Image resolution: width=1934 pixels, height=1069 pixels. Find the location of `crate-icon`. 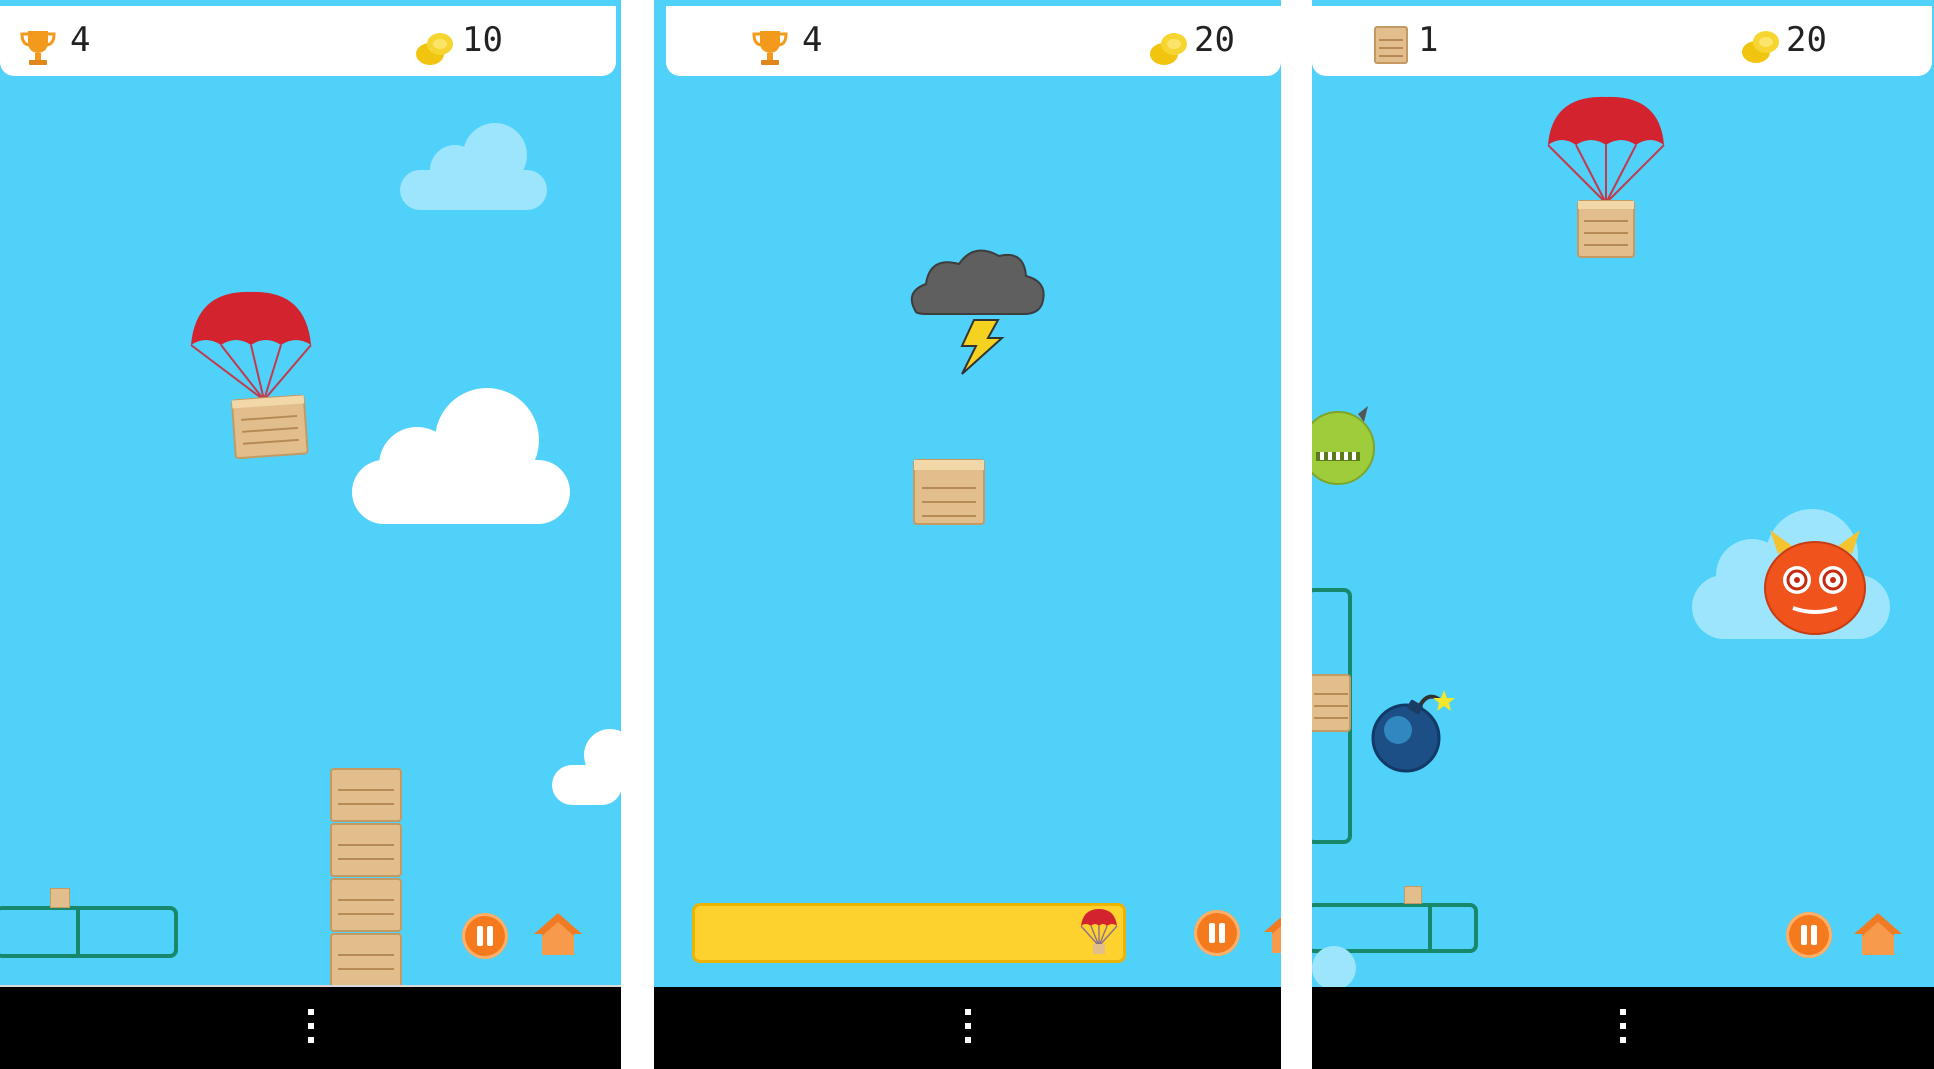

crate-icon is located at coordinates (1391, 45).